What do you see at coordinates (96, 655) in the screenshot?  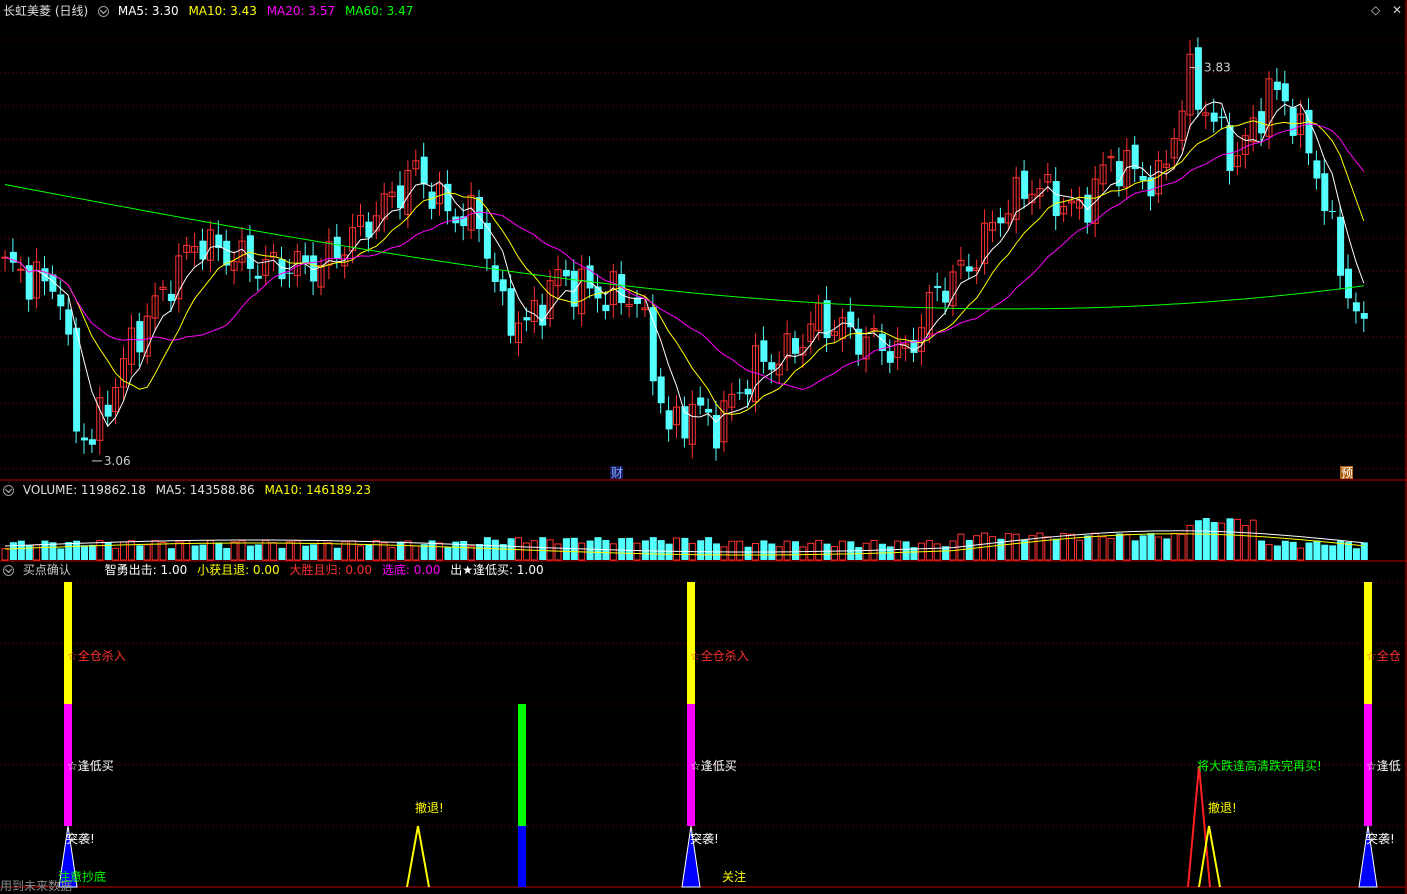 I see `label-quancang-a: ☆全仓杀入` at bounding box center [96, 655].